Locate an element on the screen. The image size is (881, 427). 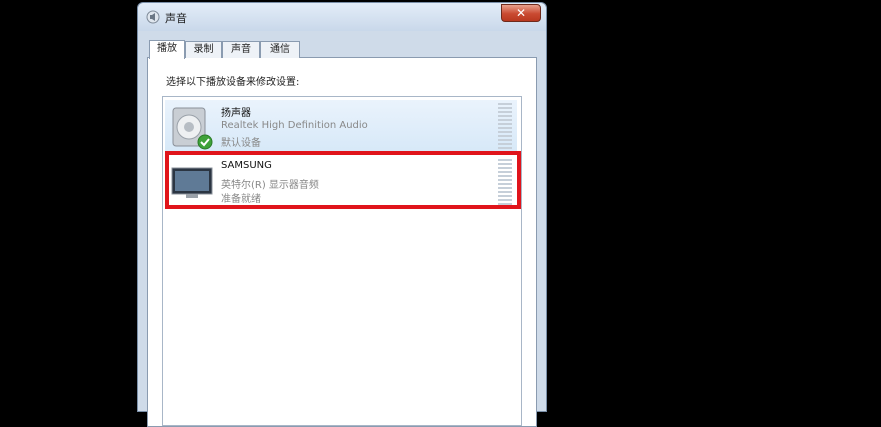
device-name: 扬声器 is located at coordinates (236, 113).